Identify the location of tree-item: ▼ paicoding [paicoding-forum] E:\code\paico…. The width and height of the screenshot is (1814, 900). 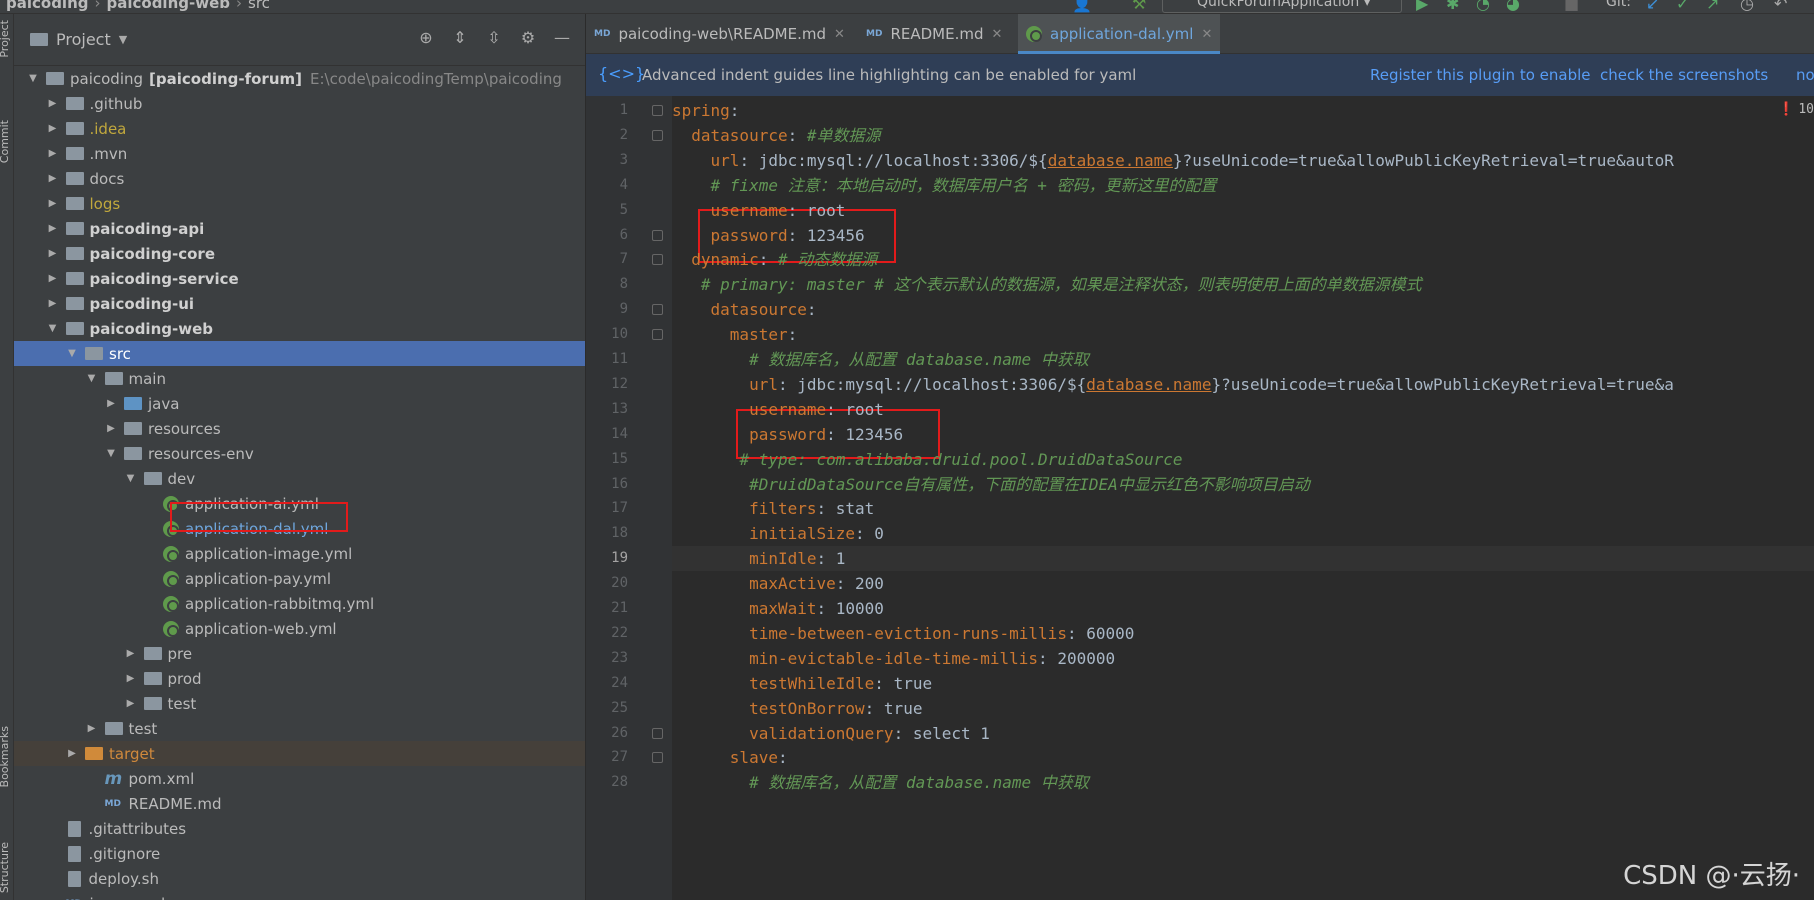
(299, 78).